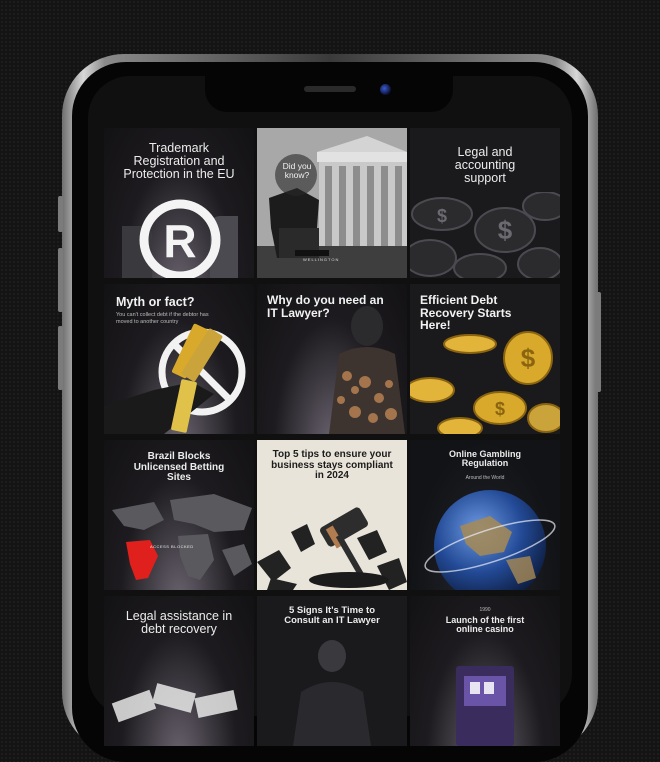 The width and height of the screenshot is (660, 762). Describe the element at coordinates (385, 89) in the screenshot. I see `front-camera` at that location.